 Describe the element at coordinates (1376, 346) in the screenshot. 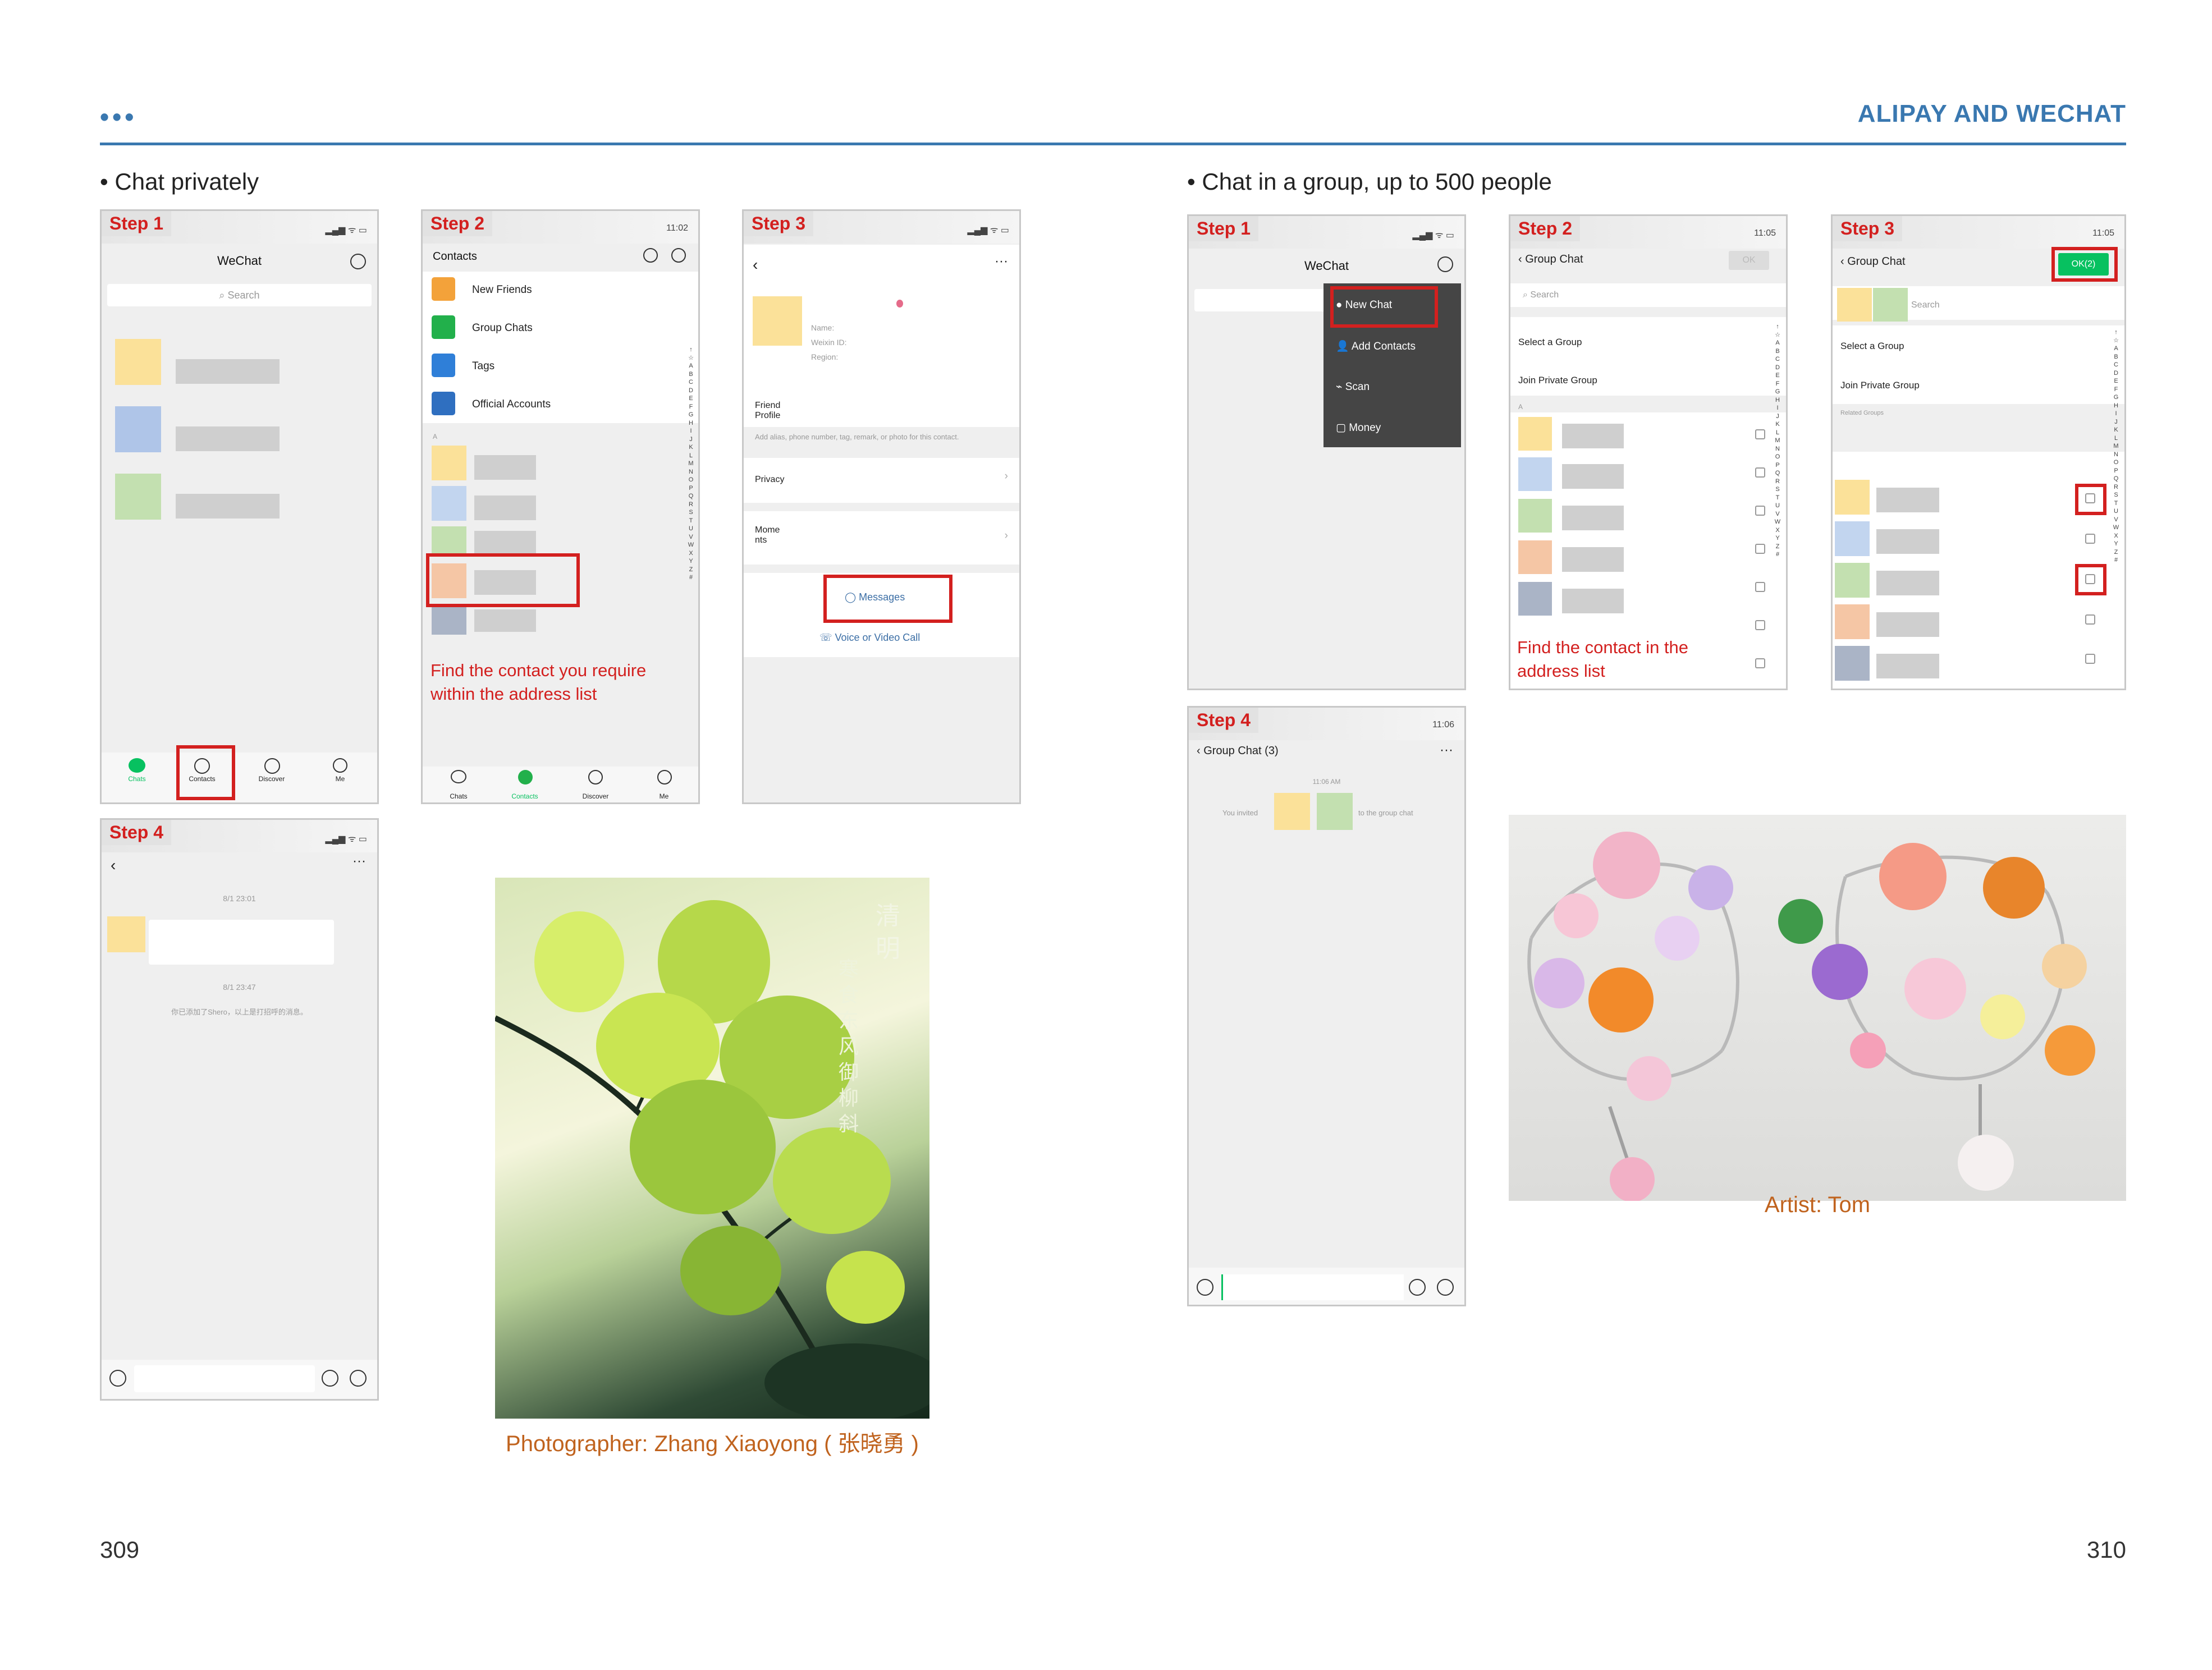

I see `menu-add-contacts: 👤 Add Contacts` at that location.